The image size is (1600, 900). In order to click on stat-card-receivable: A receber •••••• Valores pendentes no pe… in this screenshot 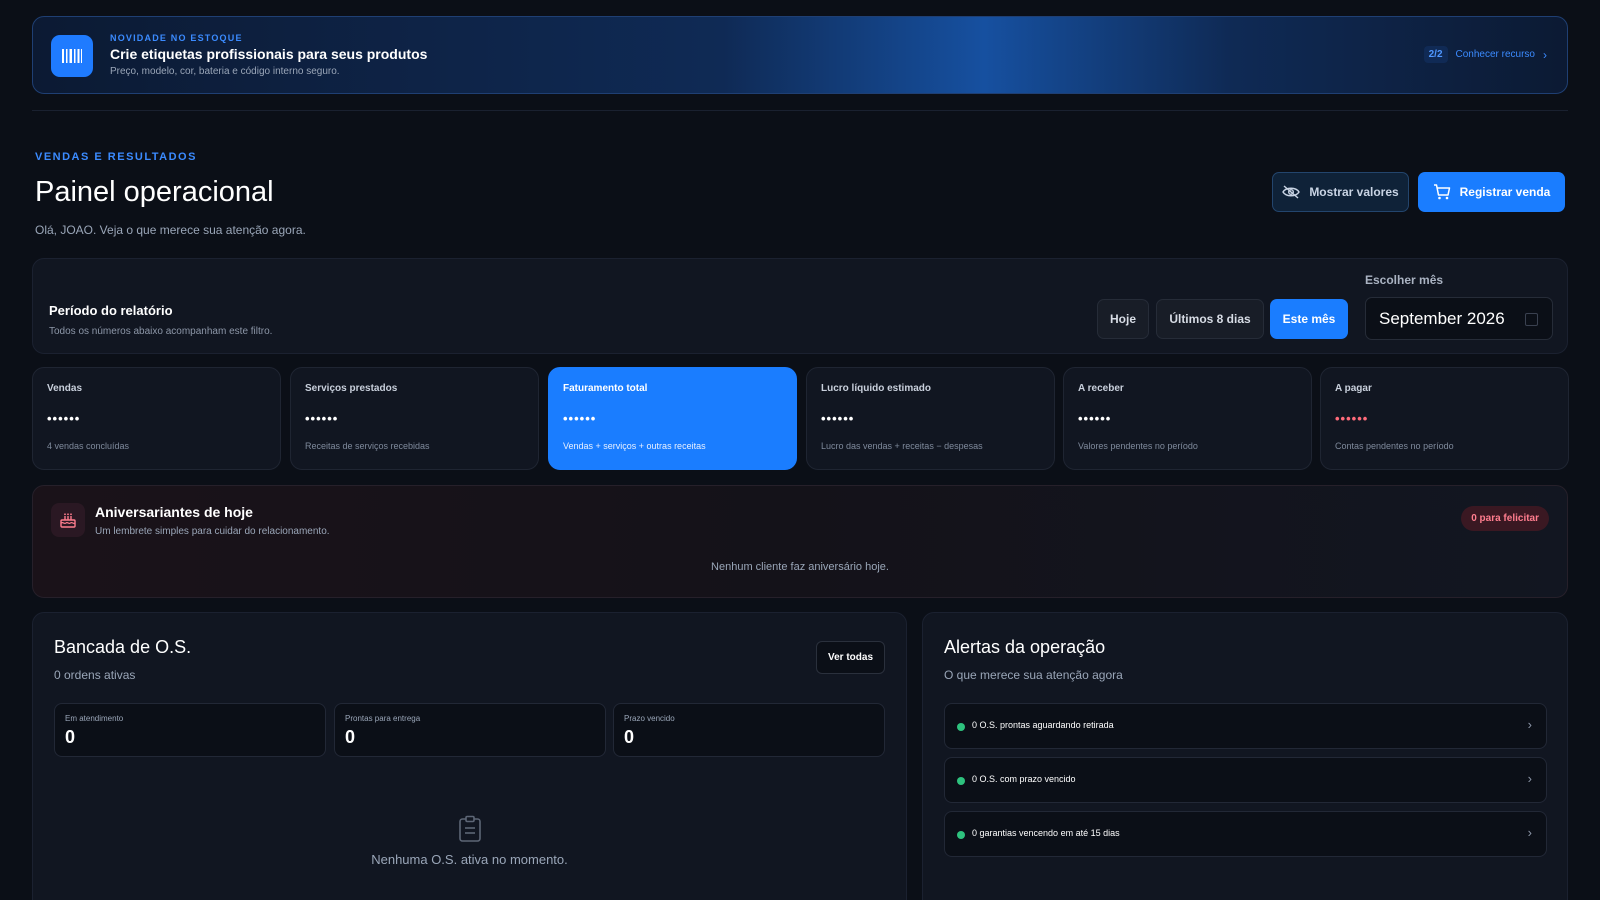, I will do `click(1187, 418)`.